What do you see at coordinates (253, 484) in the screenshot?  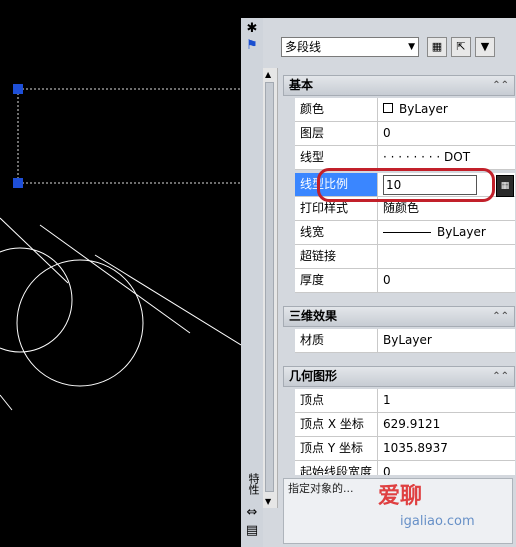 I see `palette-title: 特性` at bounding box center [253, 484].